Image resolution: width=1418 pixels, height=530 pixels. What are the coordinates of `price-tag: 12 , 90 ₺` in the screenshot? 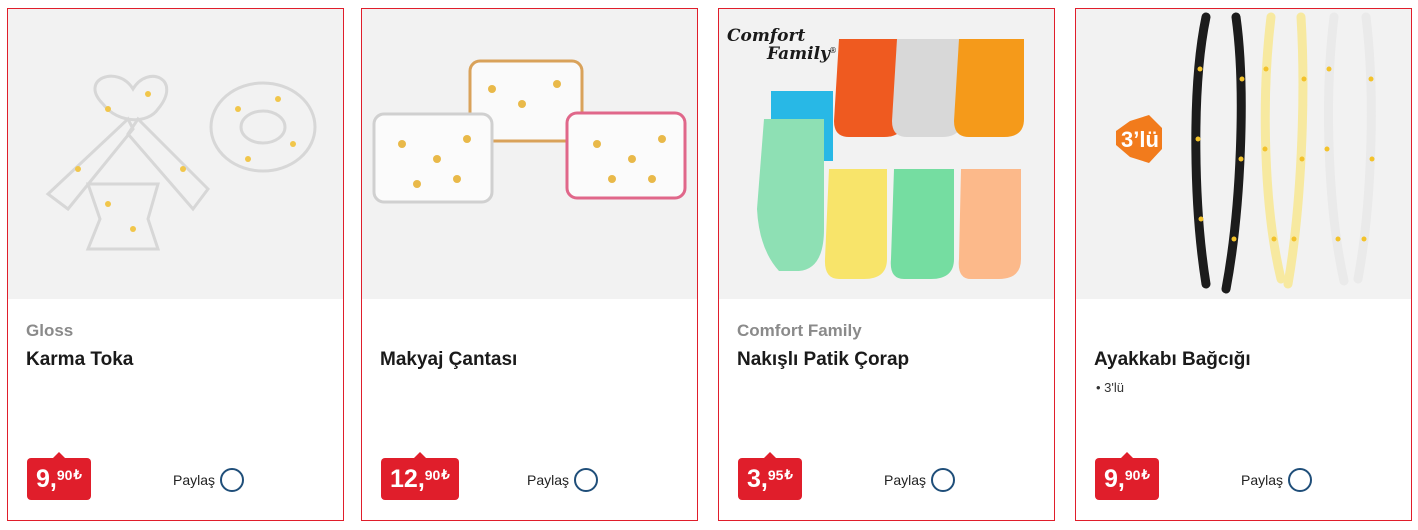 It's located at (420, 476).